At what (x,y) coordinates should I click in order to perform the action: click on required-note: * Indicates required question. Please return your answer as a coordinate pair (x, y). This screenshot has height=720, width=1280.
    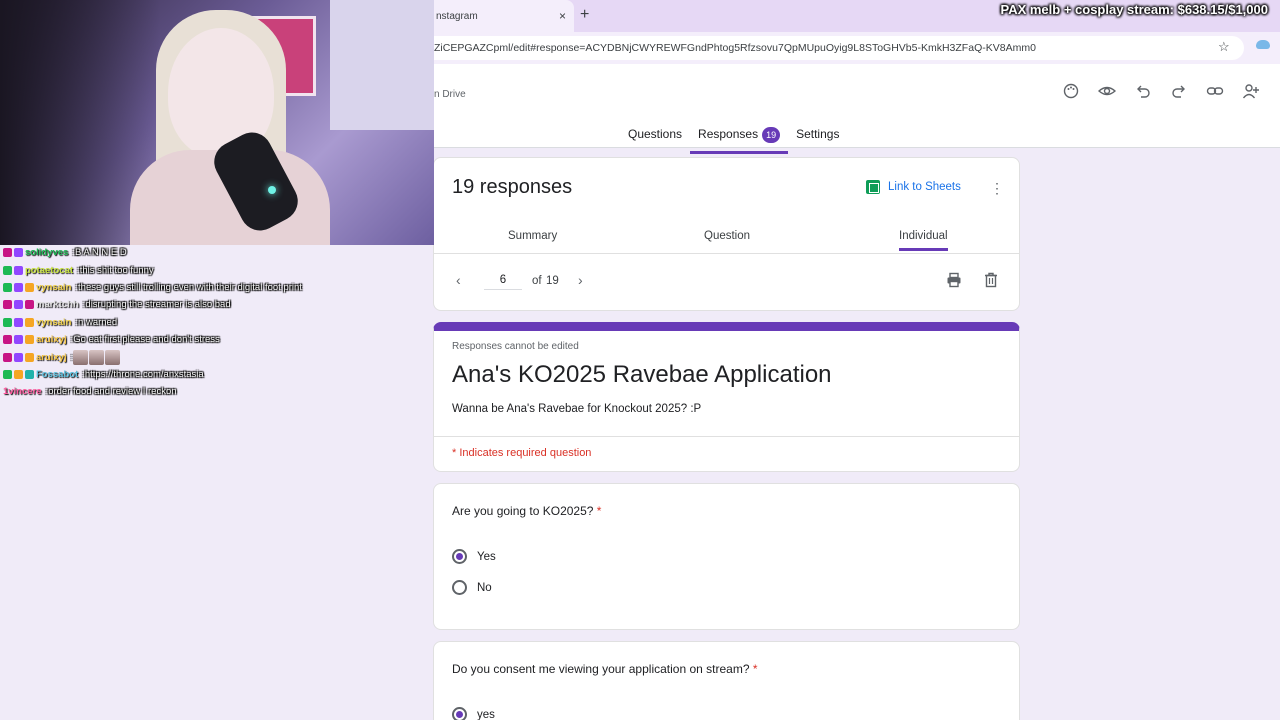
    Looking at the image, I should click on (522, 453).